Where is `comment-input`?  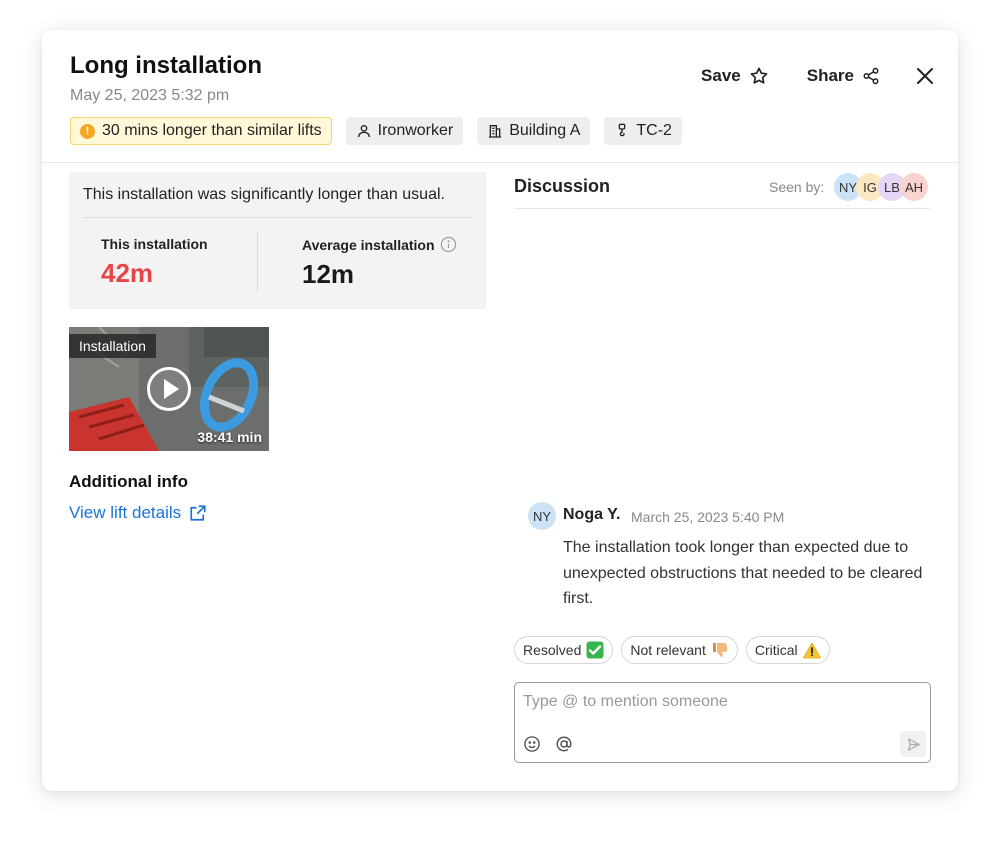
comment-input is located at coordinates (720, 702).